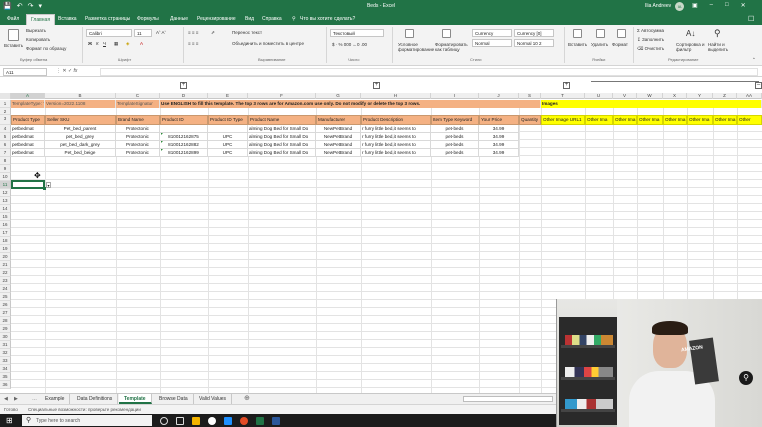  I want to click on column-header: I, so click(455, 96).